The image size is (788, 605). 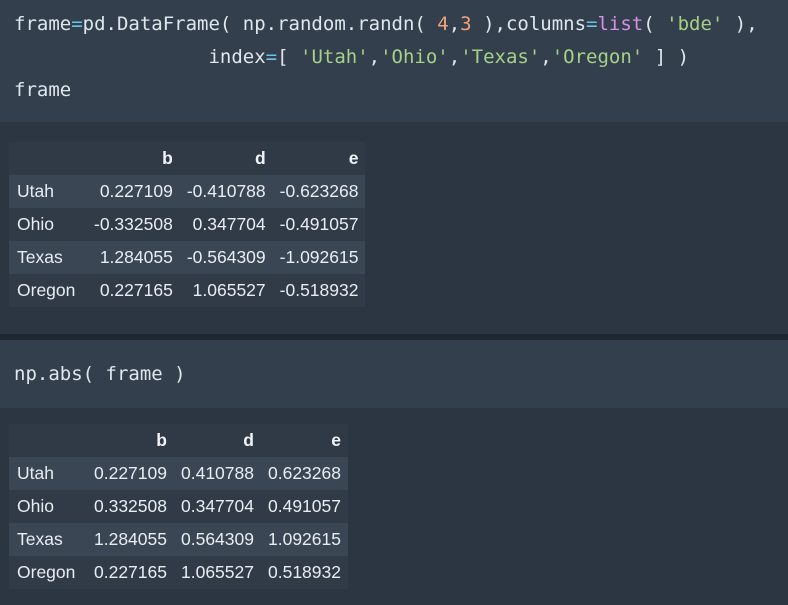 I want to click on code-token: (, so click(x=655, y=24).